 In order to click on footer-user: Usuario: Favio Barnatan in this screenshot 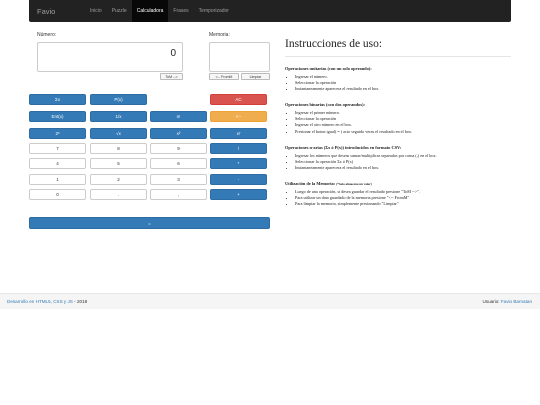, I will do `click(507, 301)`.